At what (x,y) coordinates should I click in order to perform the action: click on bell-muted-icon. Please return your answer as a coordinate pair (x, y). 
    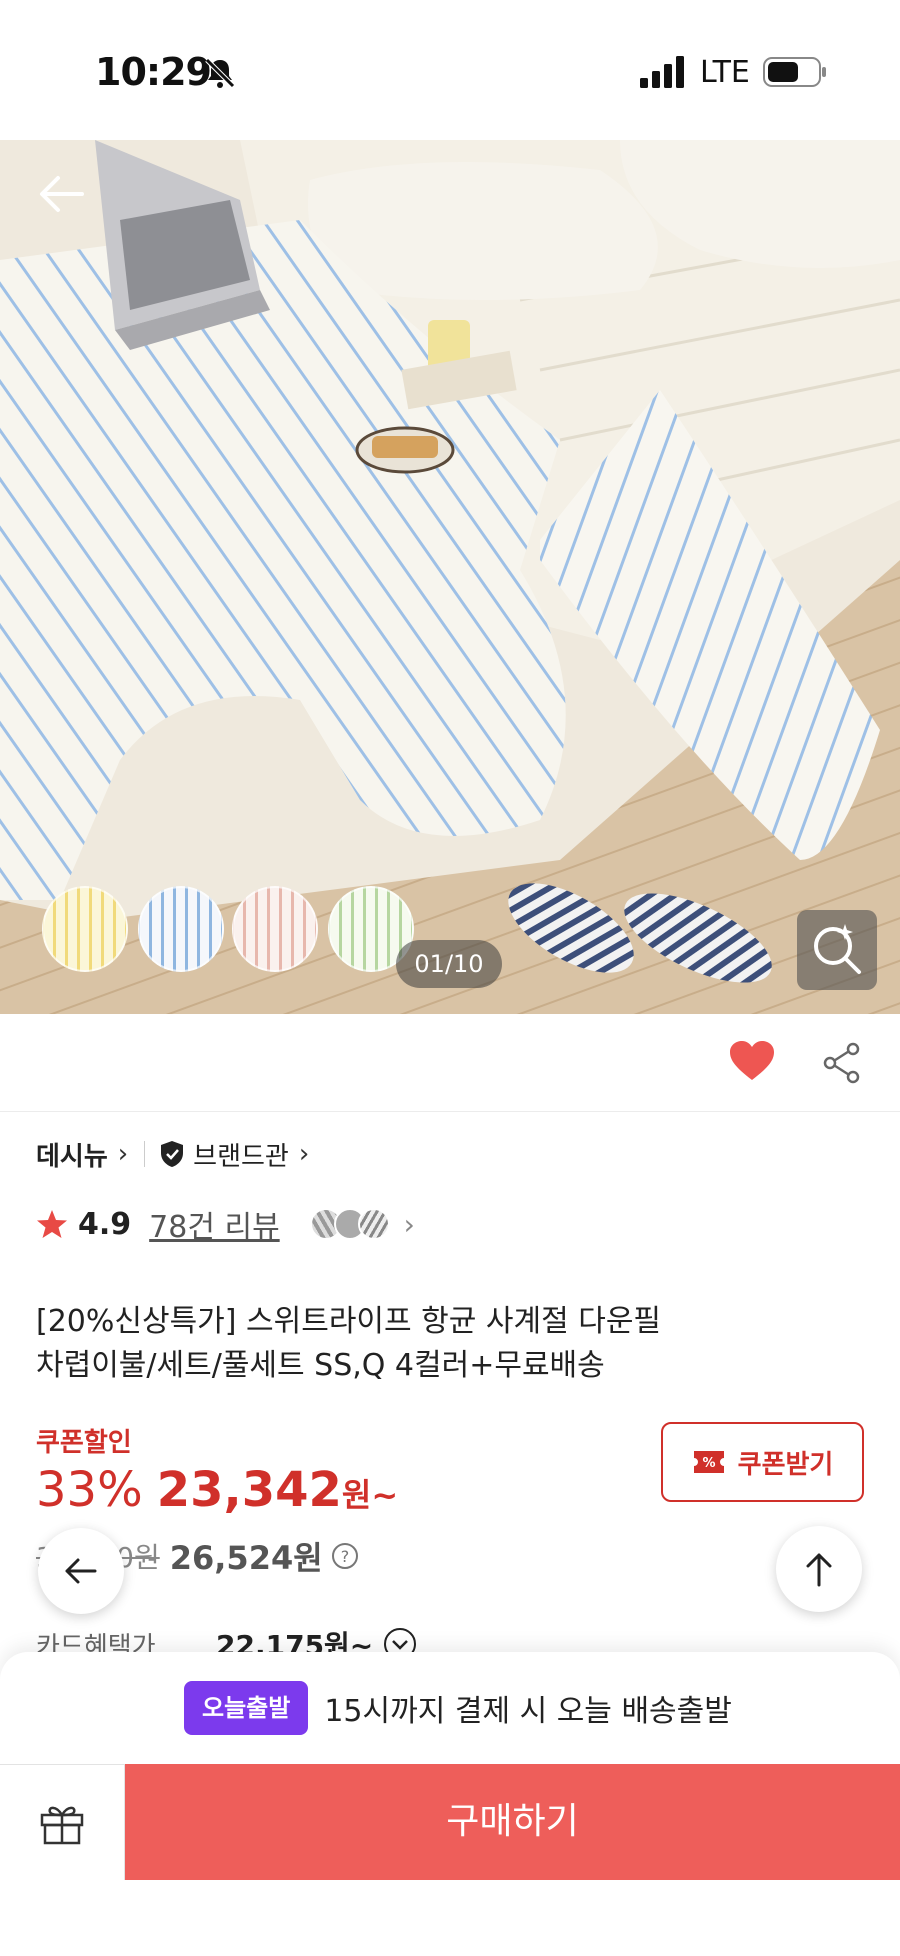
    Looking at the image, I should click on (220, 73).